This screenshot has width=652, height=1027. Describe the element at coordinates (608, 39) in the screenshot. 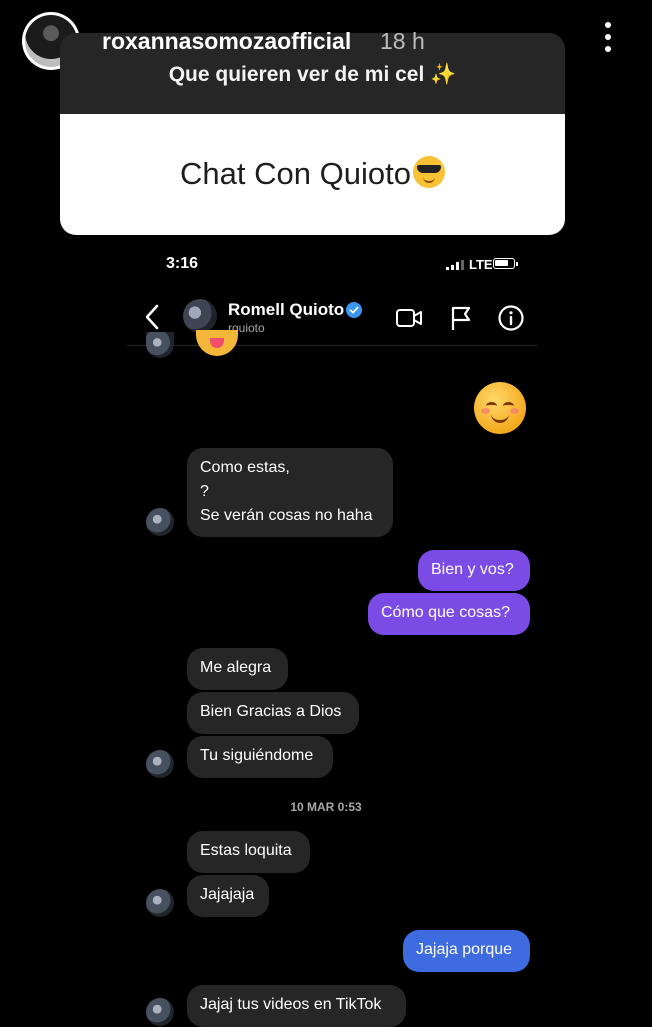

I see `more-options-icon` at that location.